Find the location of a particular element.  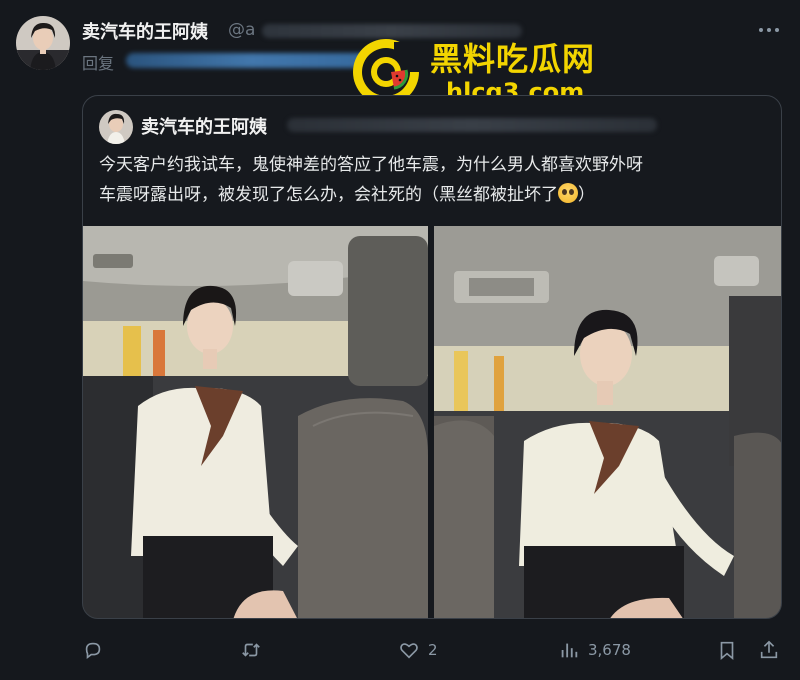

blurred-quoted-handle-date is located at coordinates (472, 125).